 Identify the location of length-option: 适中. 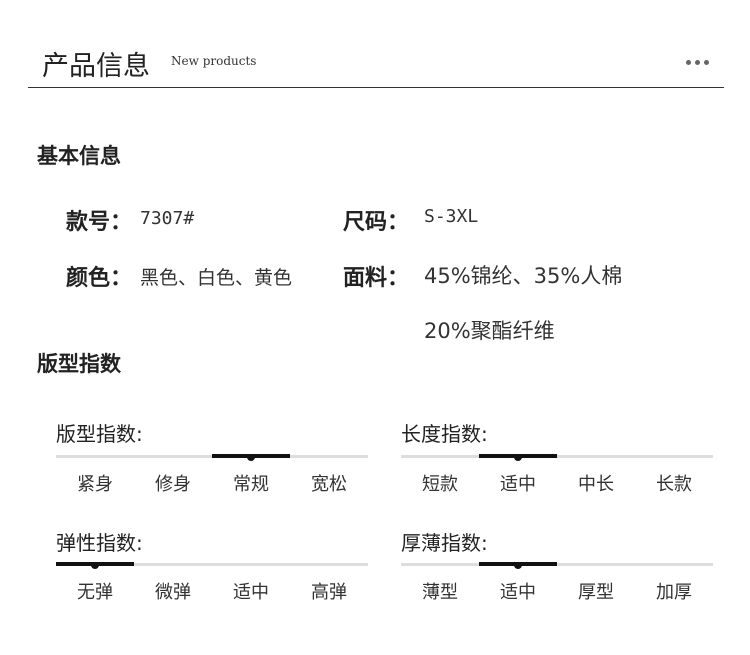
(518, 483).